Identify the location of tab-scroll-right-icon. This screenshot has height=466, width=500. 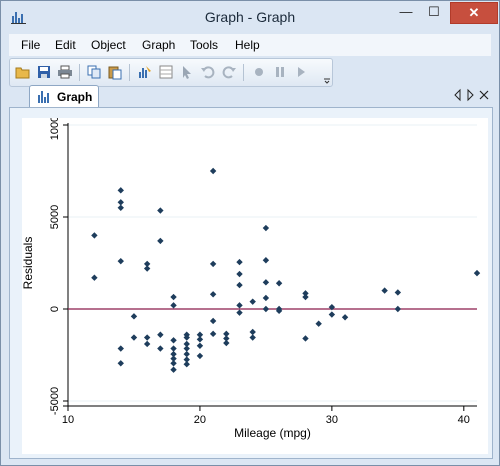
(470, 95).